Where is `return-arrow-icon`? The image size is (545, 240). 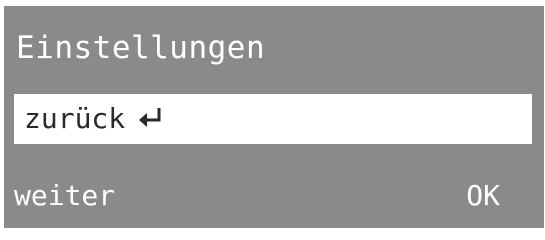
return-arrow-icon is located at coordinates (152, 119).